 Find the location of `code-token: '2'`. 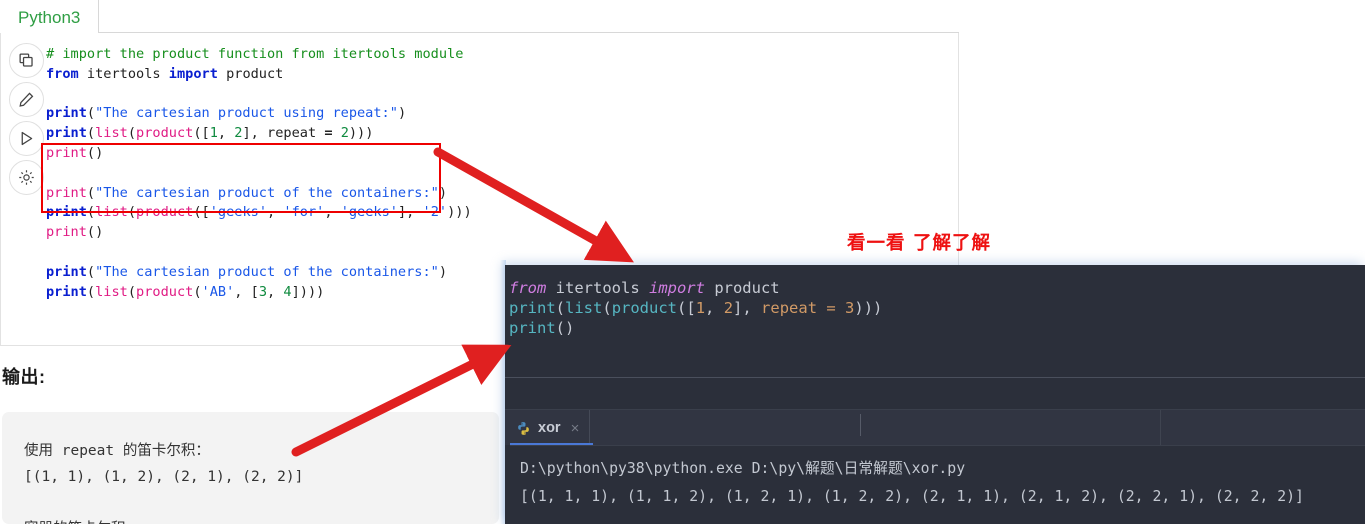

code-token: '2' is located at coordinates (435, 212).